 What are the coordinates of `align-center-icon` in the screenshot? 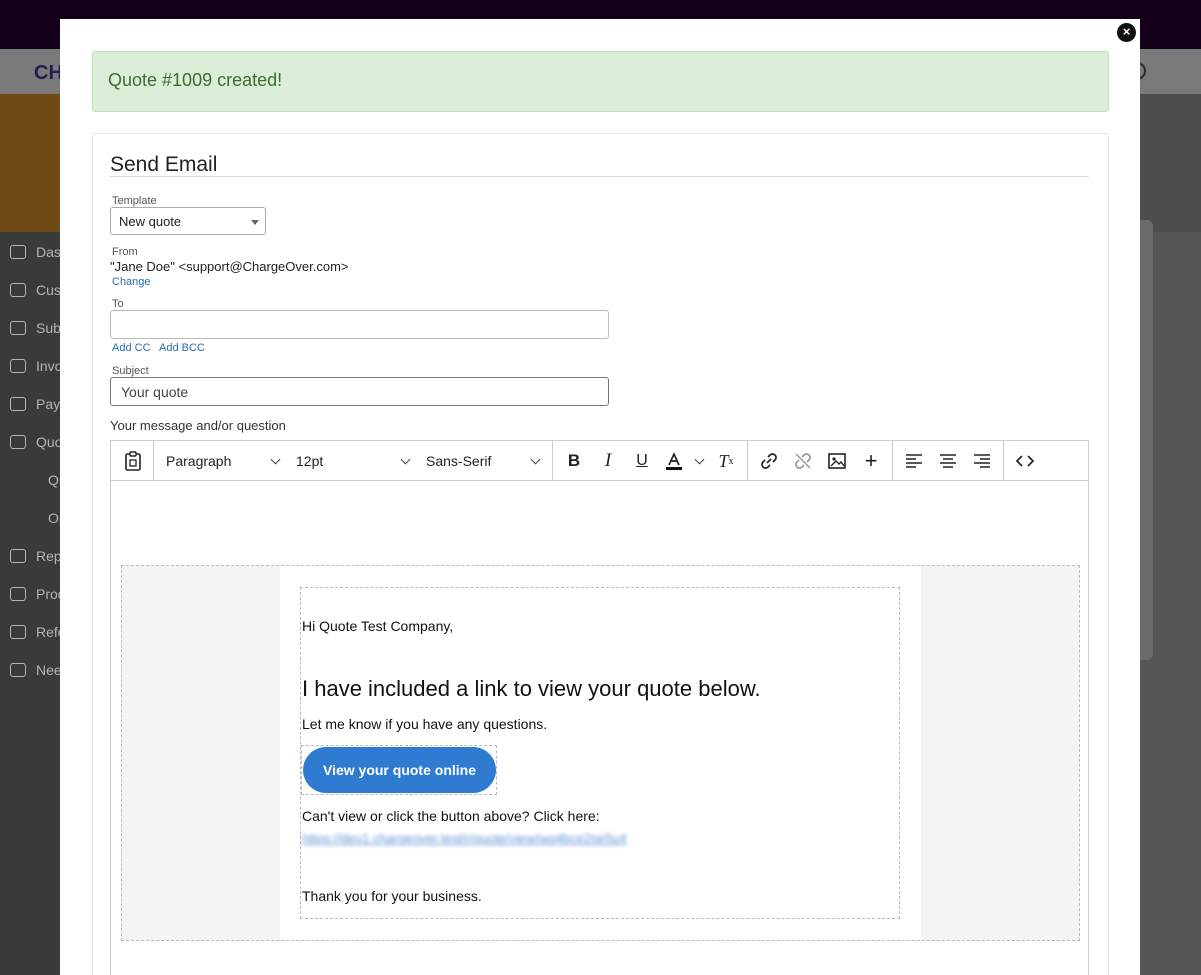 It's located at (948, 461).